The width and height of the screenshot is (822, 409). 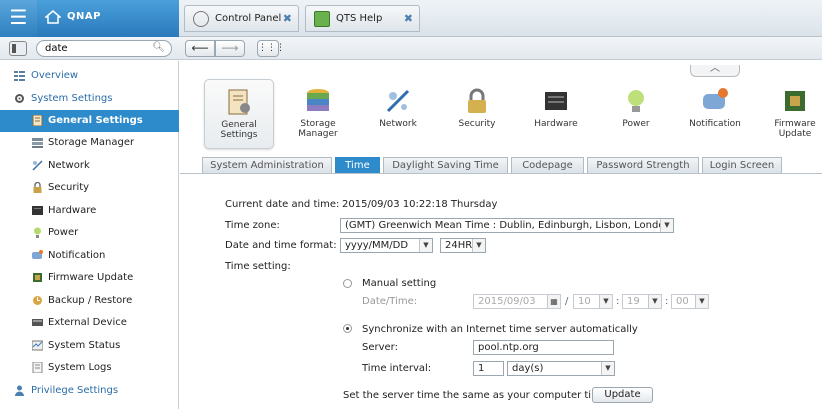 What do you see at coordinates (200, 48) in the screenshot?
I see `back-button: ⟵` at bounding box center [200, 48].